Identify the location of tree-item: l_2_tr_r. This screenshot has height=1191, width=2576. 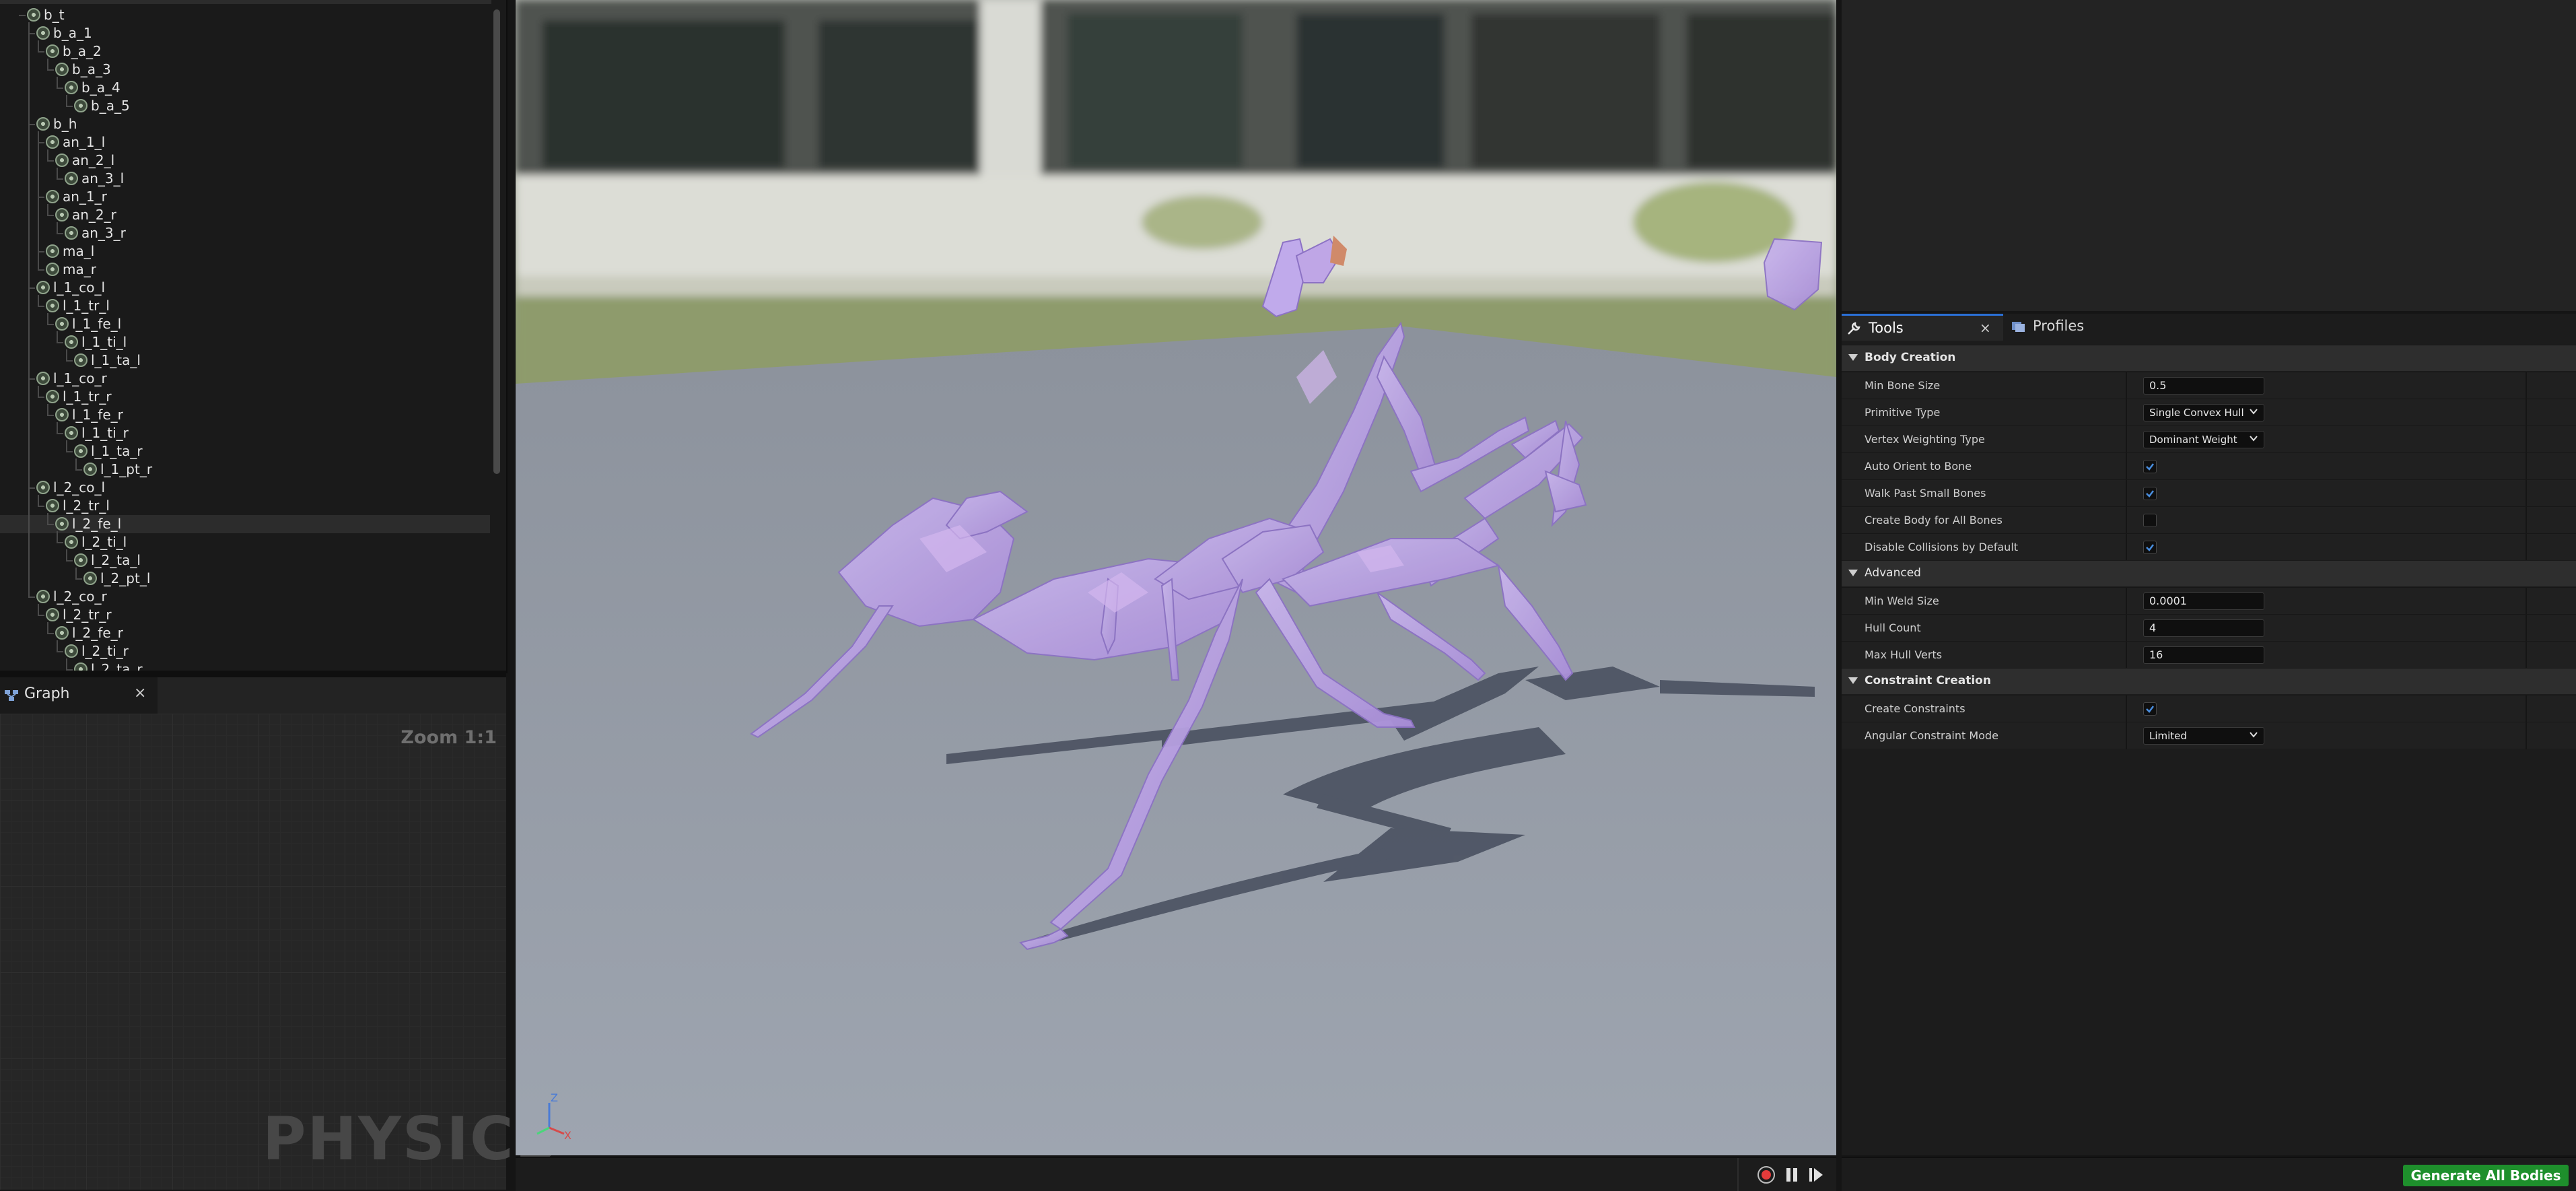
(79, 615).